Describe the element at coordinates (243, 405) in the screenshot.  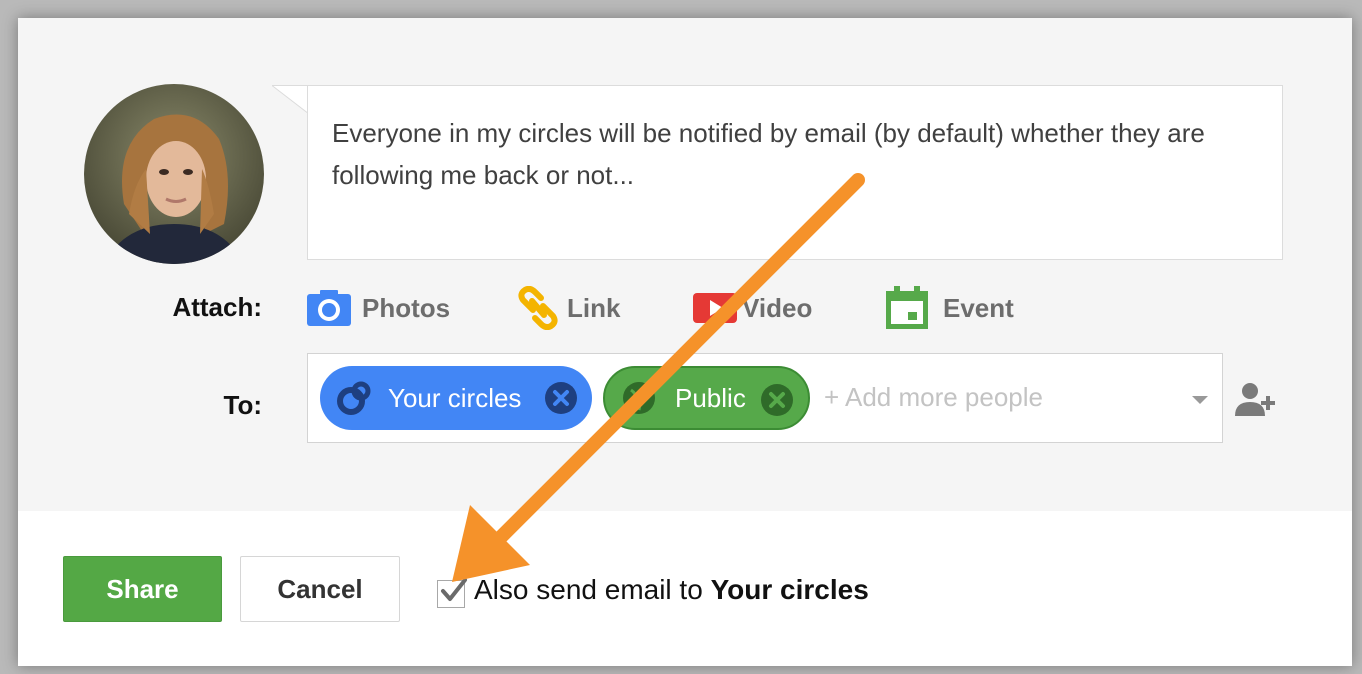
I see `to-label: To:` at that location.